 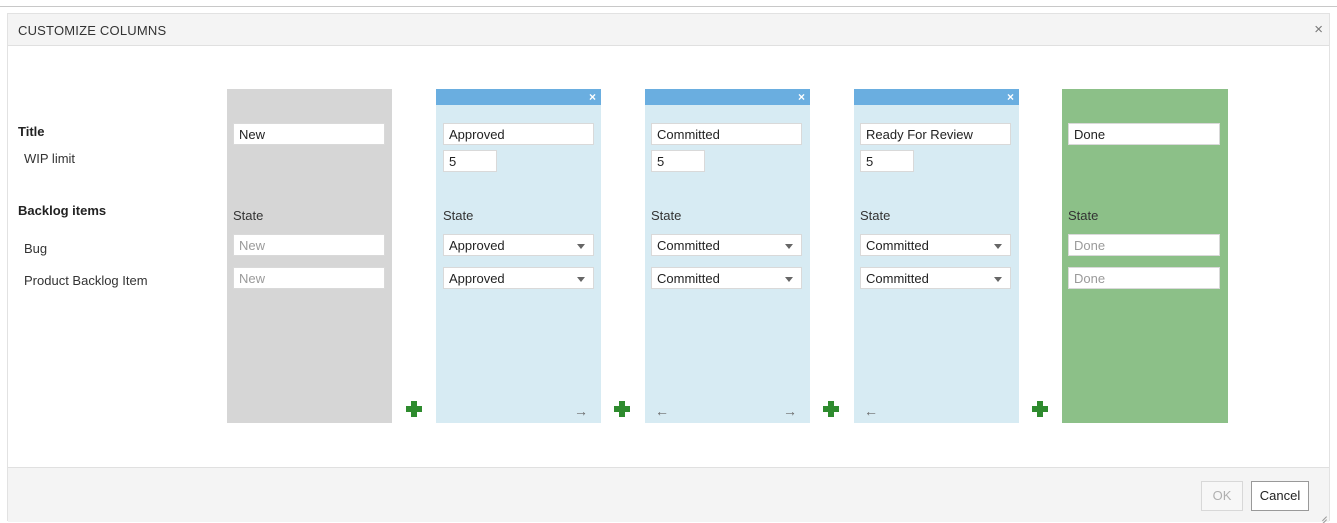 What do you see at coordinates (726, 134) in the screenshot?
I see `column-title-input: Committed` at bounding box center [726, 134].